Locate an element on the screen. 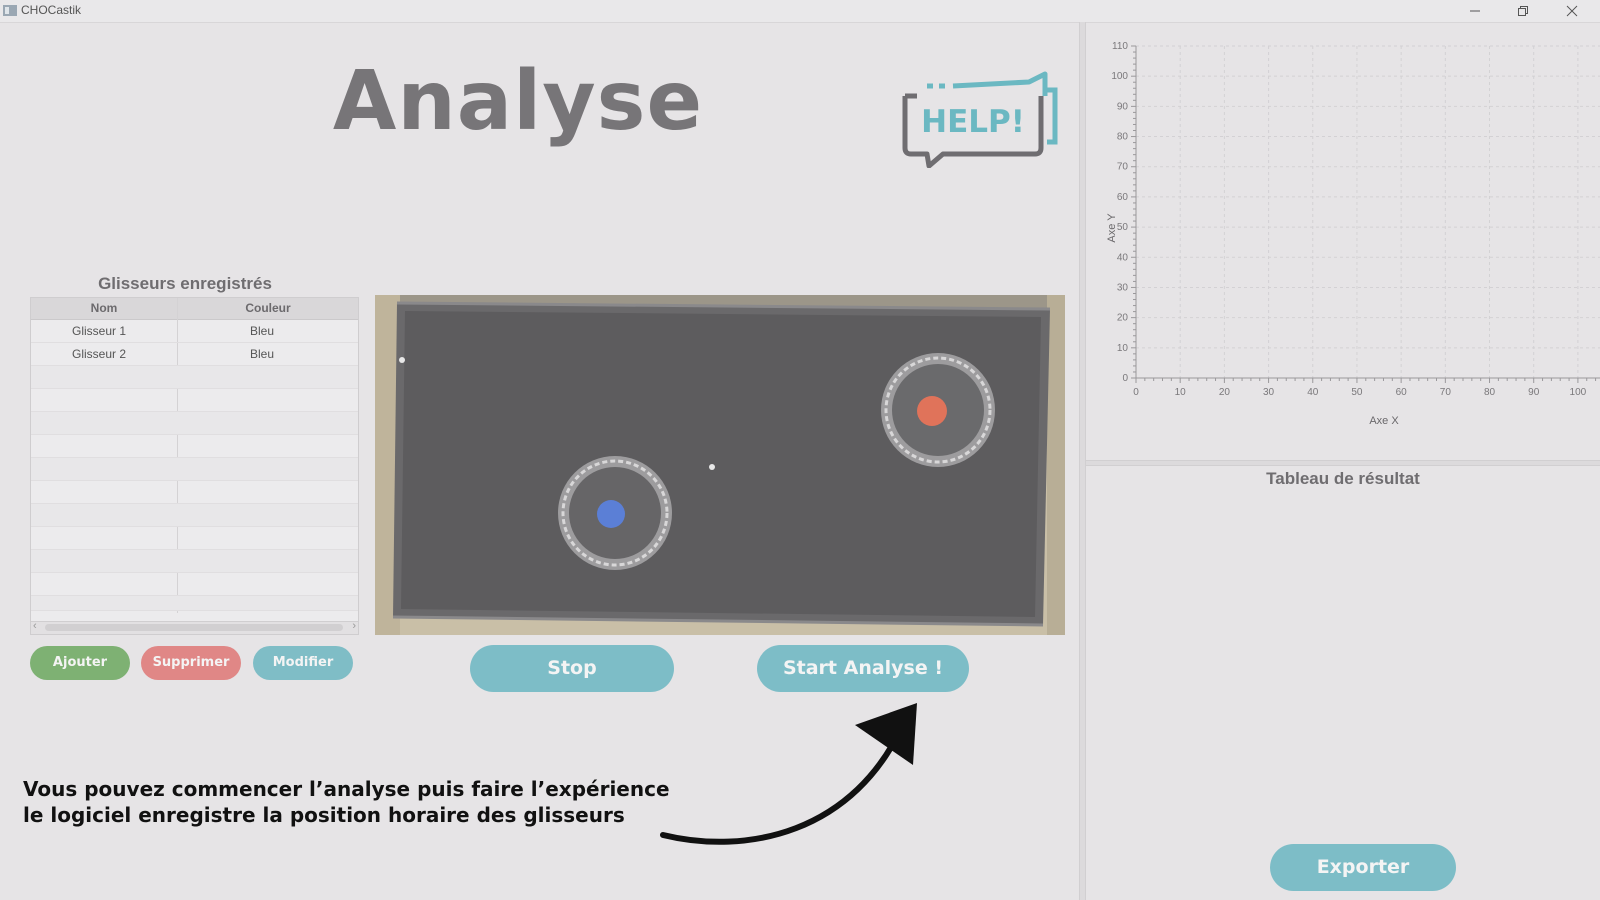  y-tick-label: 20 is located at coordinates (1123, 318).